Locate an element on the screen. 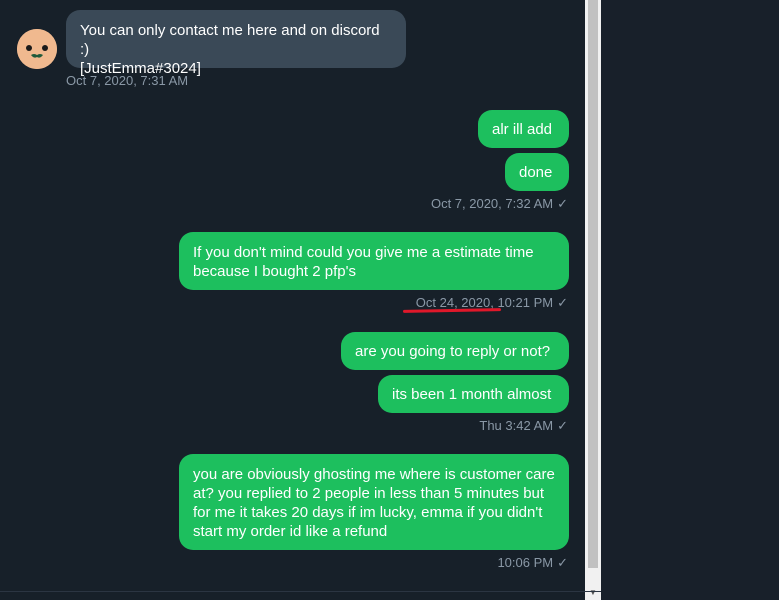 This screenshot has height=600, width=779. message-outgoing: alr ill add is located at coordinates (523, 129).